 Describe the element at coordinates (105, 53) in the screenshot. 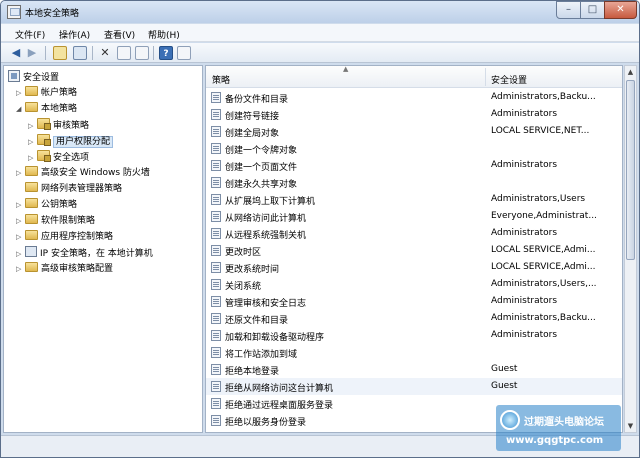

I see `delete-icon: ✕` at that location.